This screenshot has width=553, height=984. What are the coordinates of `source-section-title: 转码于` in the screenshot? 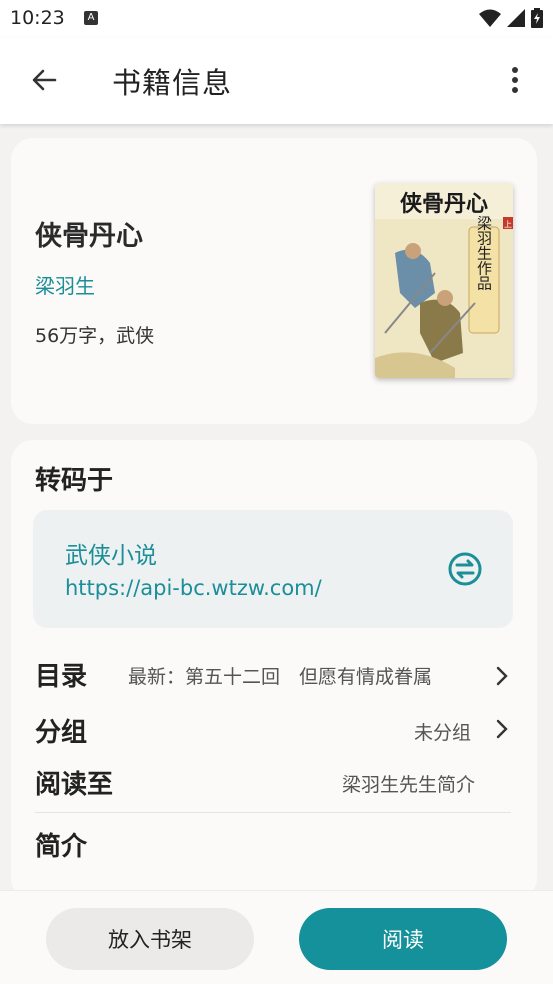 It's located at (74, 481).